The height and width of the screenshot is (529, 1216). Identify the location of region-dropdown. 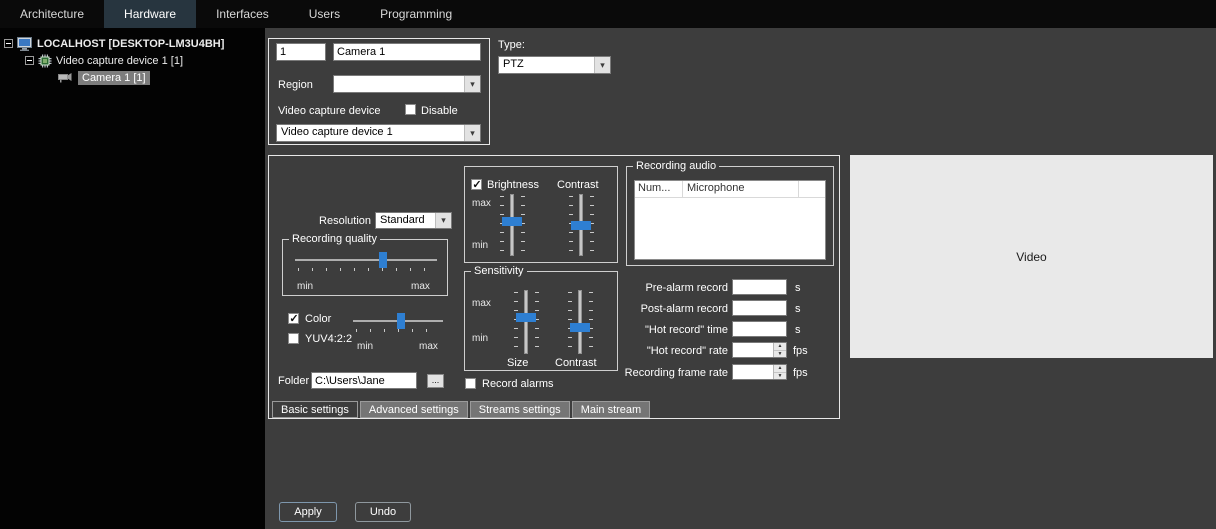
(407, 84).